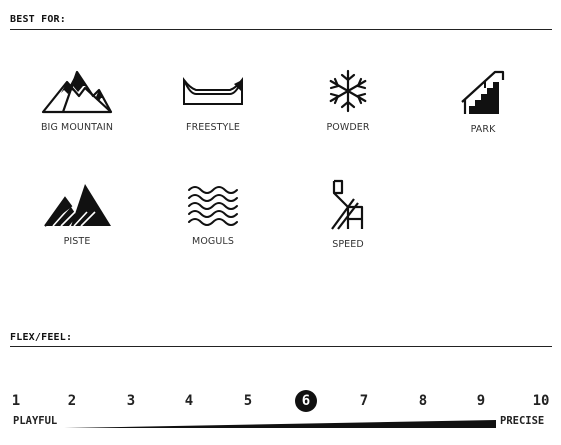  Describe the element at coordinates (280, 424) in the screenshot. I see `flex-wedge-bar` at that location.